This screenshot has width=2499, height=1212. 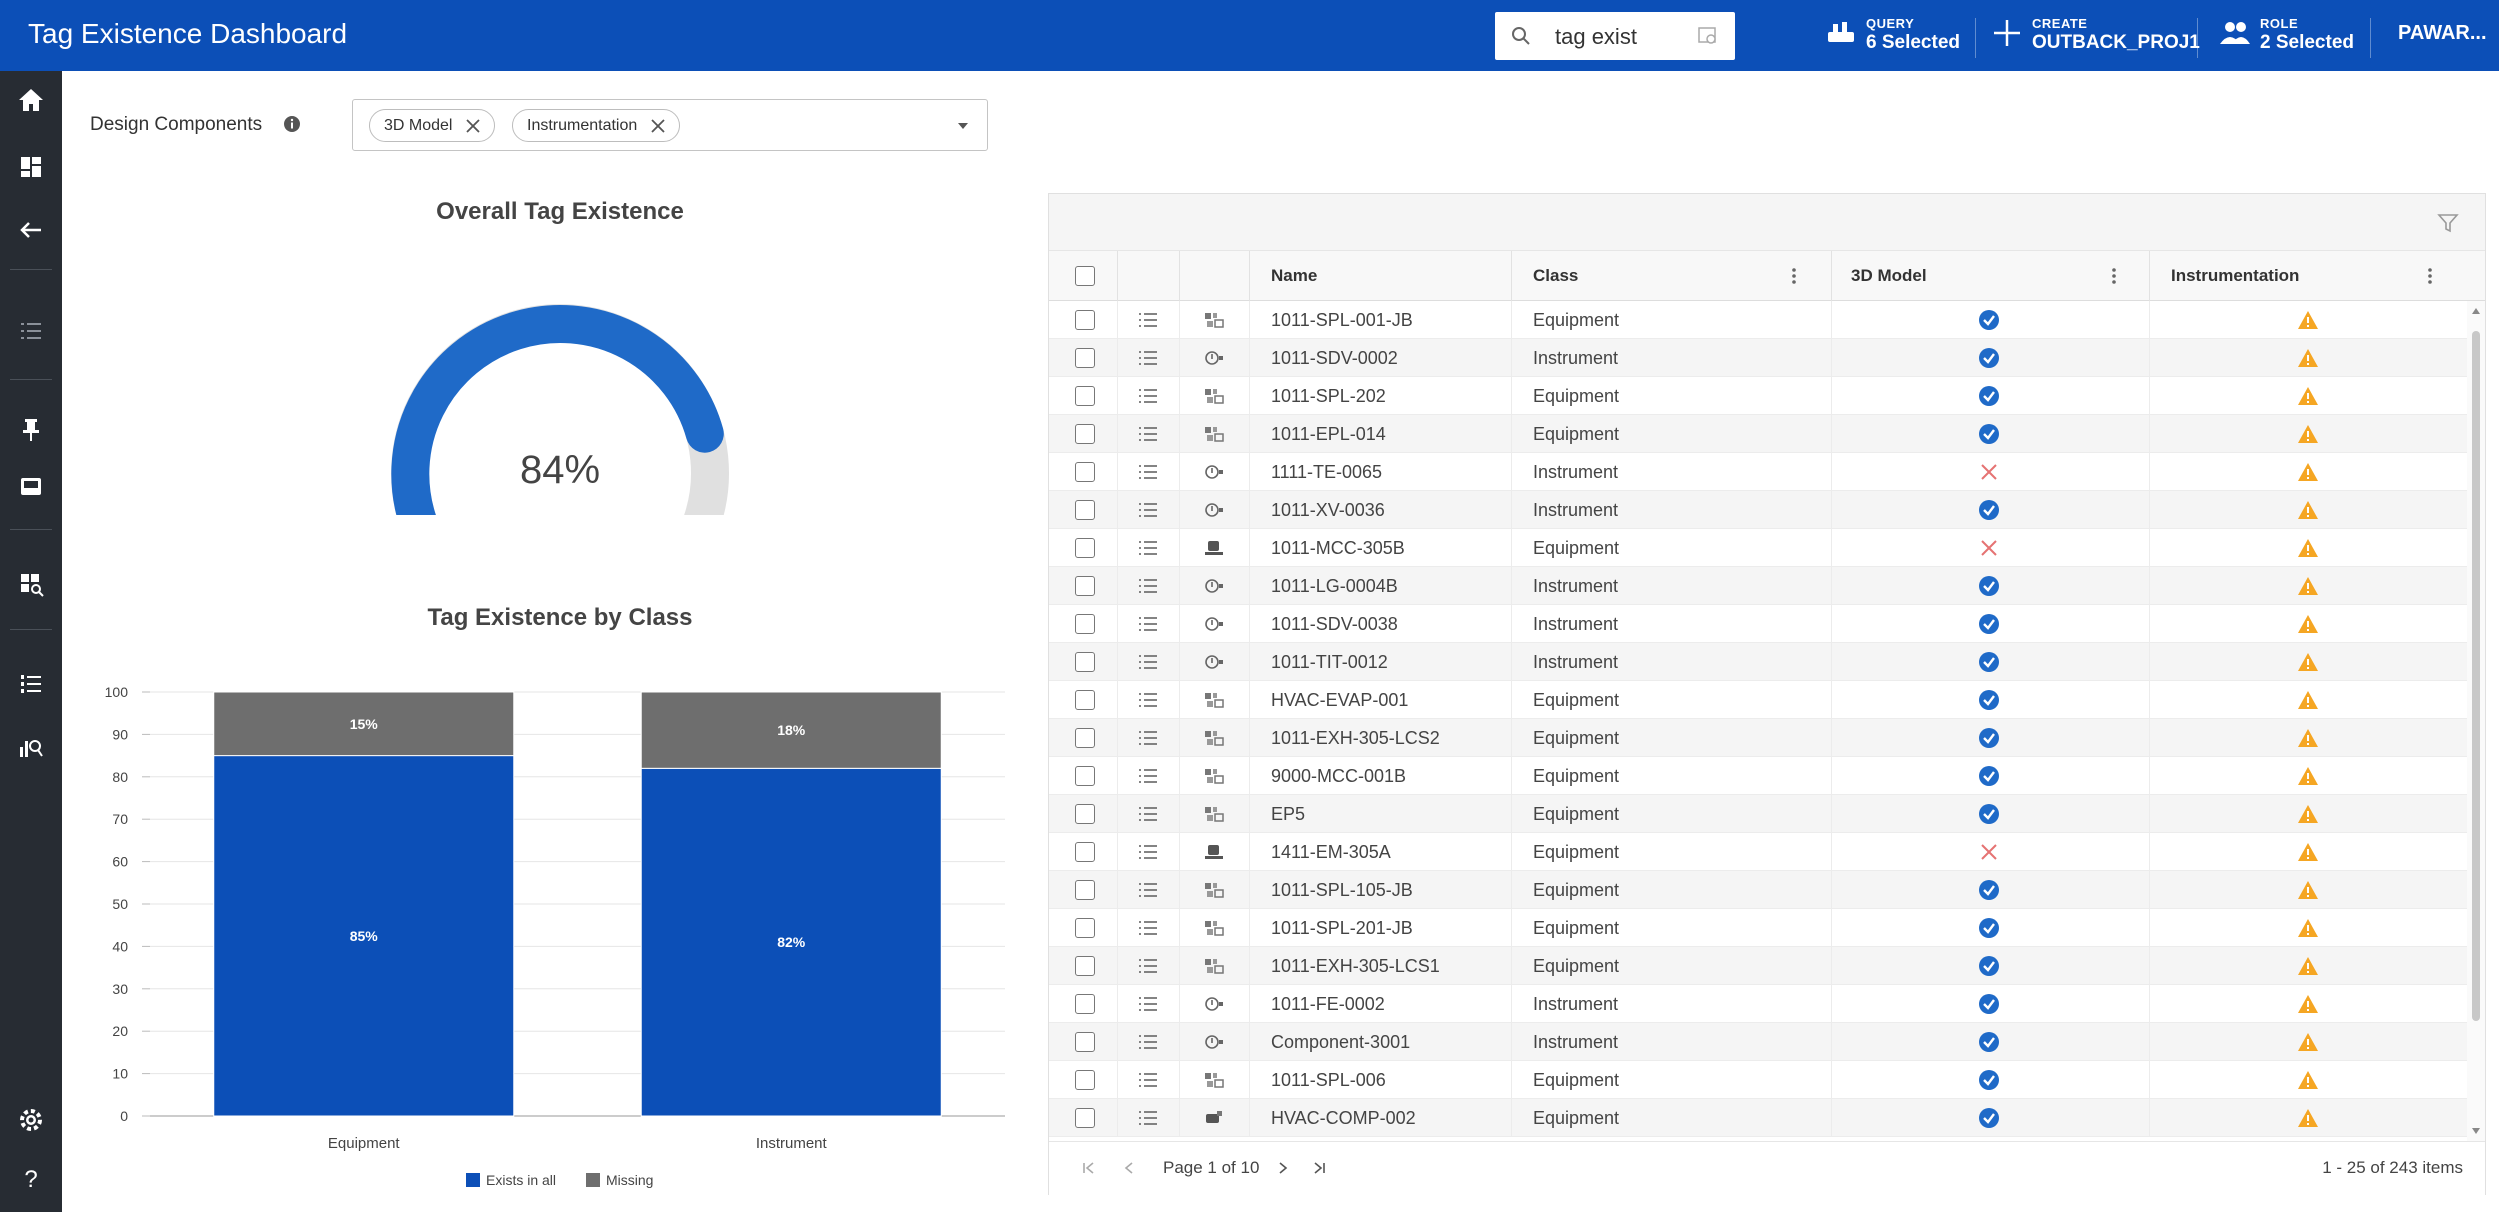 What do you see at coordinates (31, 1178) in the screenshot?
I see `help-icon: ?` at bounding box center [31, 1178].